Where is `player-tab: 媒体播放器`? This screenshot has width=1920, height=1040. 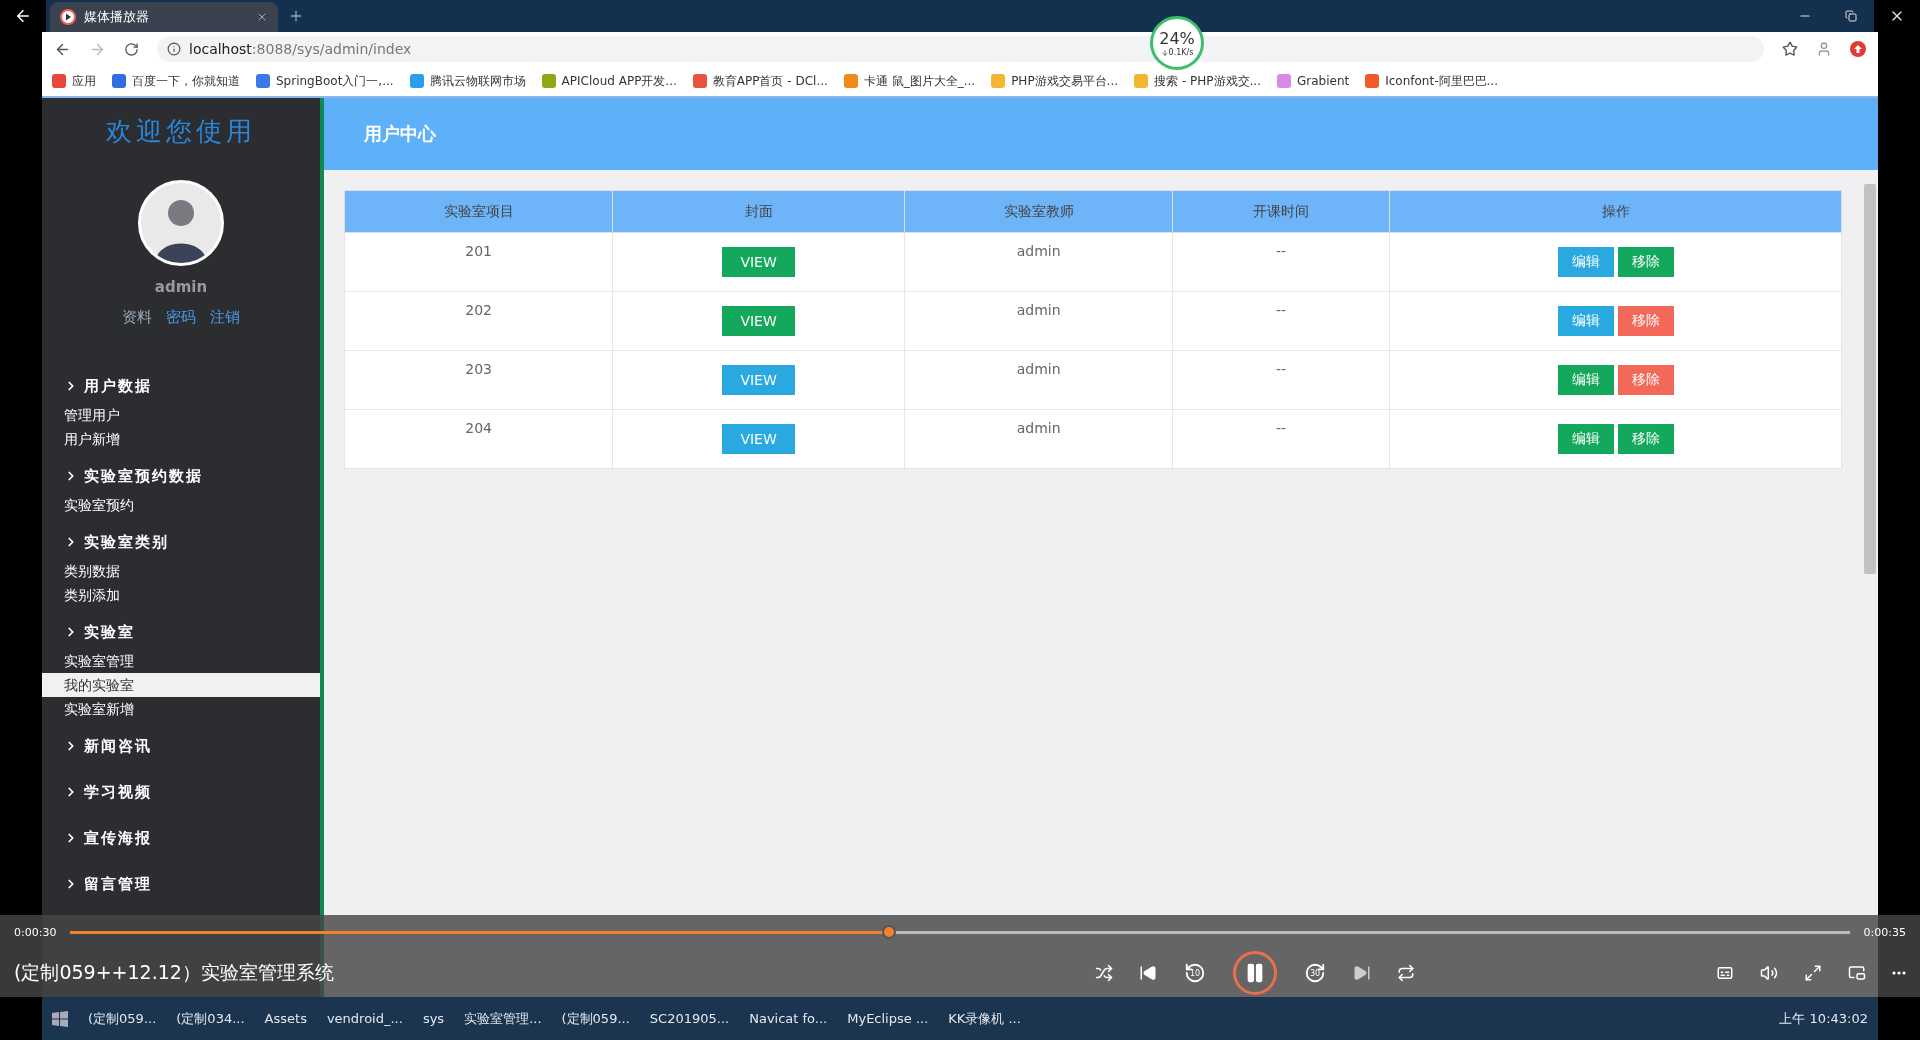
player-tab: 媒体播放器 is located at coordinates (164, 17).